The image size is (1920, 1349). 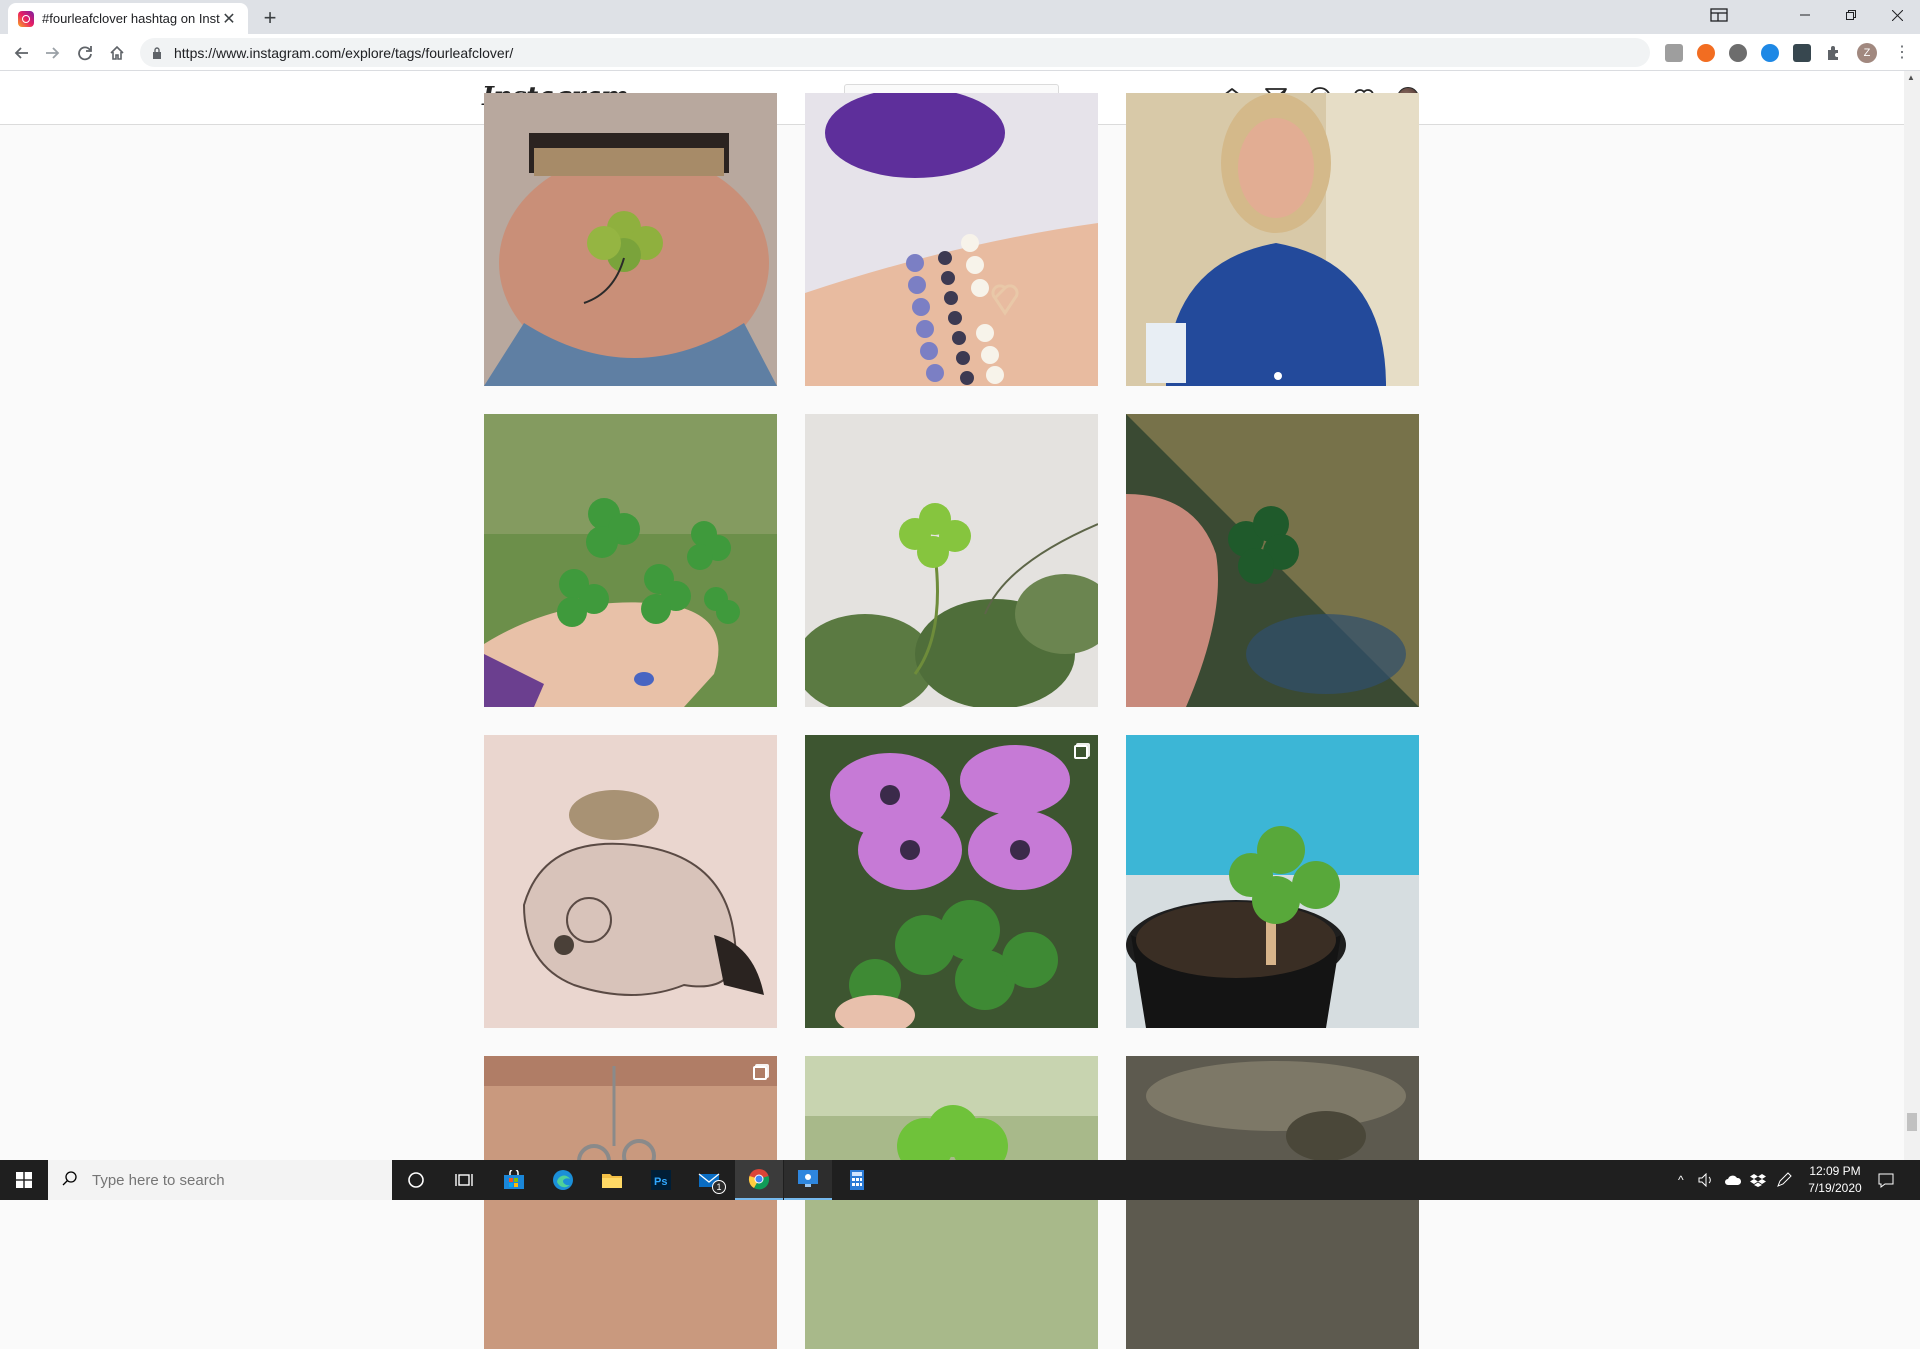 I want to click on dropbox-icon, so click(x=1758, y=1180).